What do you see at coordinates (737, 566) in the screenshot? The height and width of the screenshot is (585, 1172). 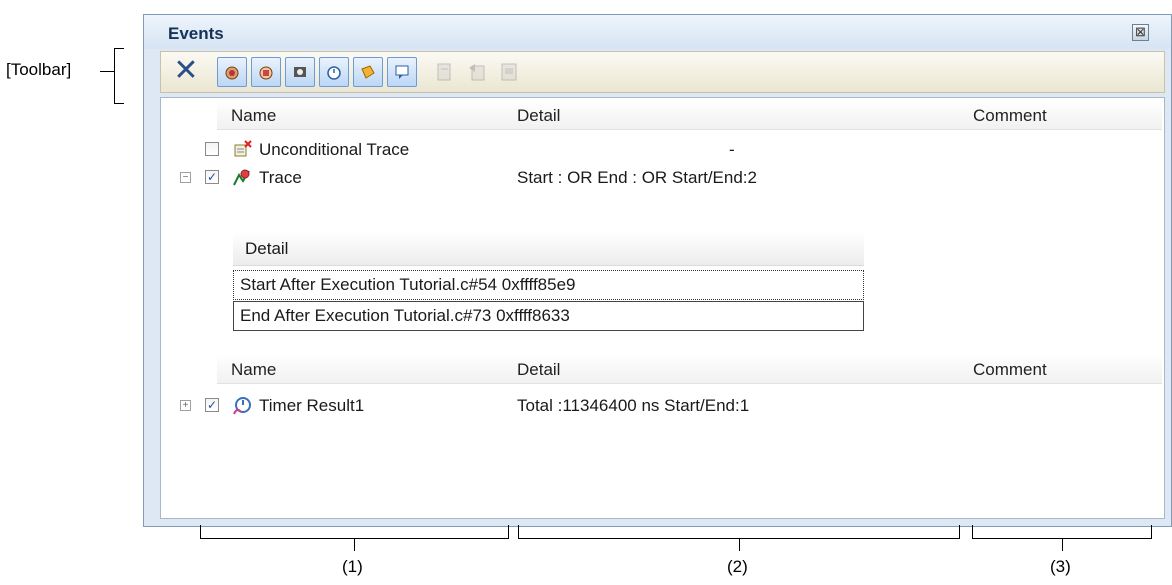 I see `column-label-2: (2)` at bounding box center [737, 566].